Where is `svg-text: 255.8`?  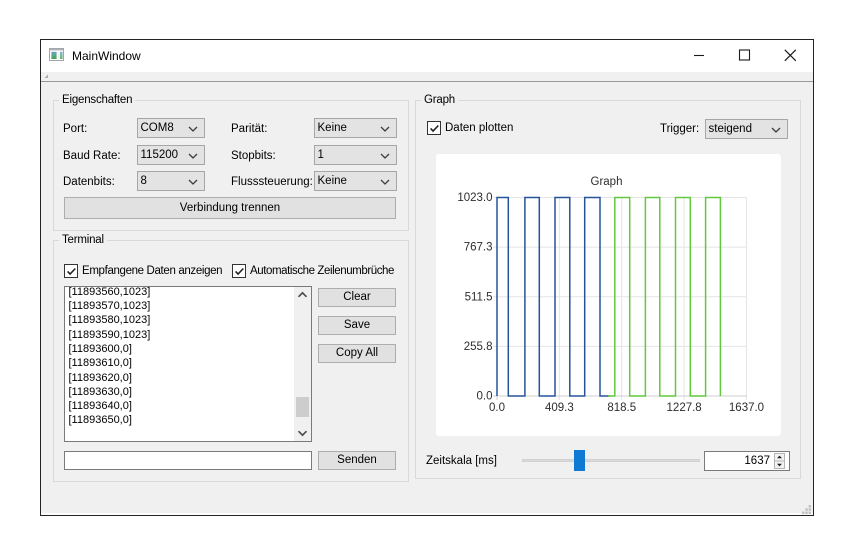 svg-text: 255.8 is located at coordinates (478, 347).